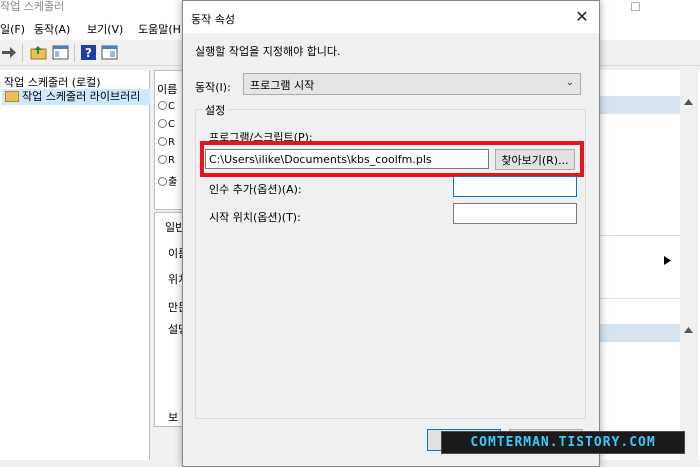  Describe the element at coordinates (60, 52) in the screenshot. I see `show-pane-icon` at that location.